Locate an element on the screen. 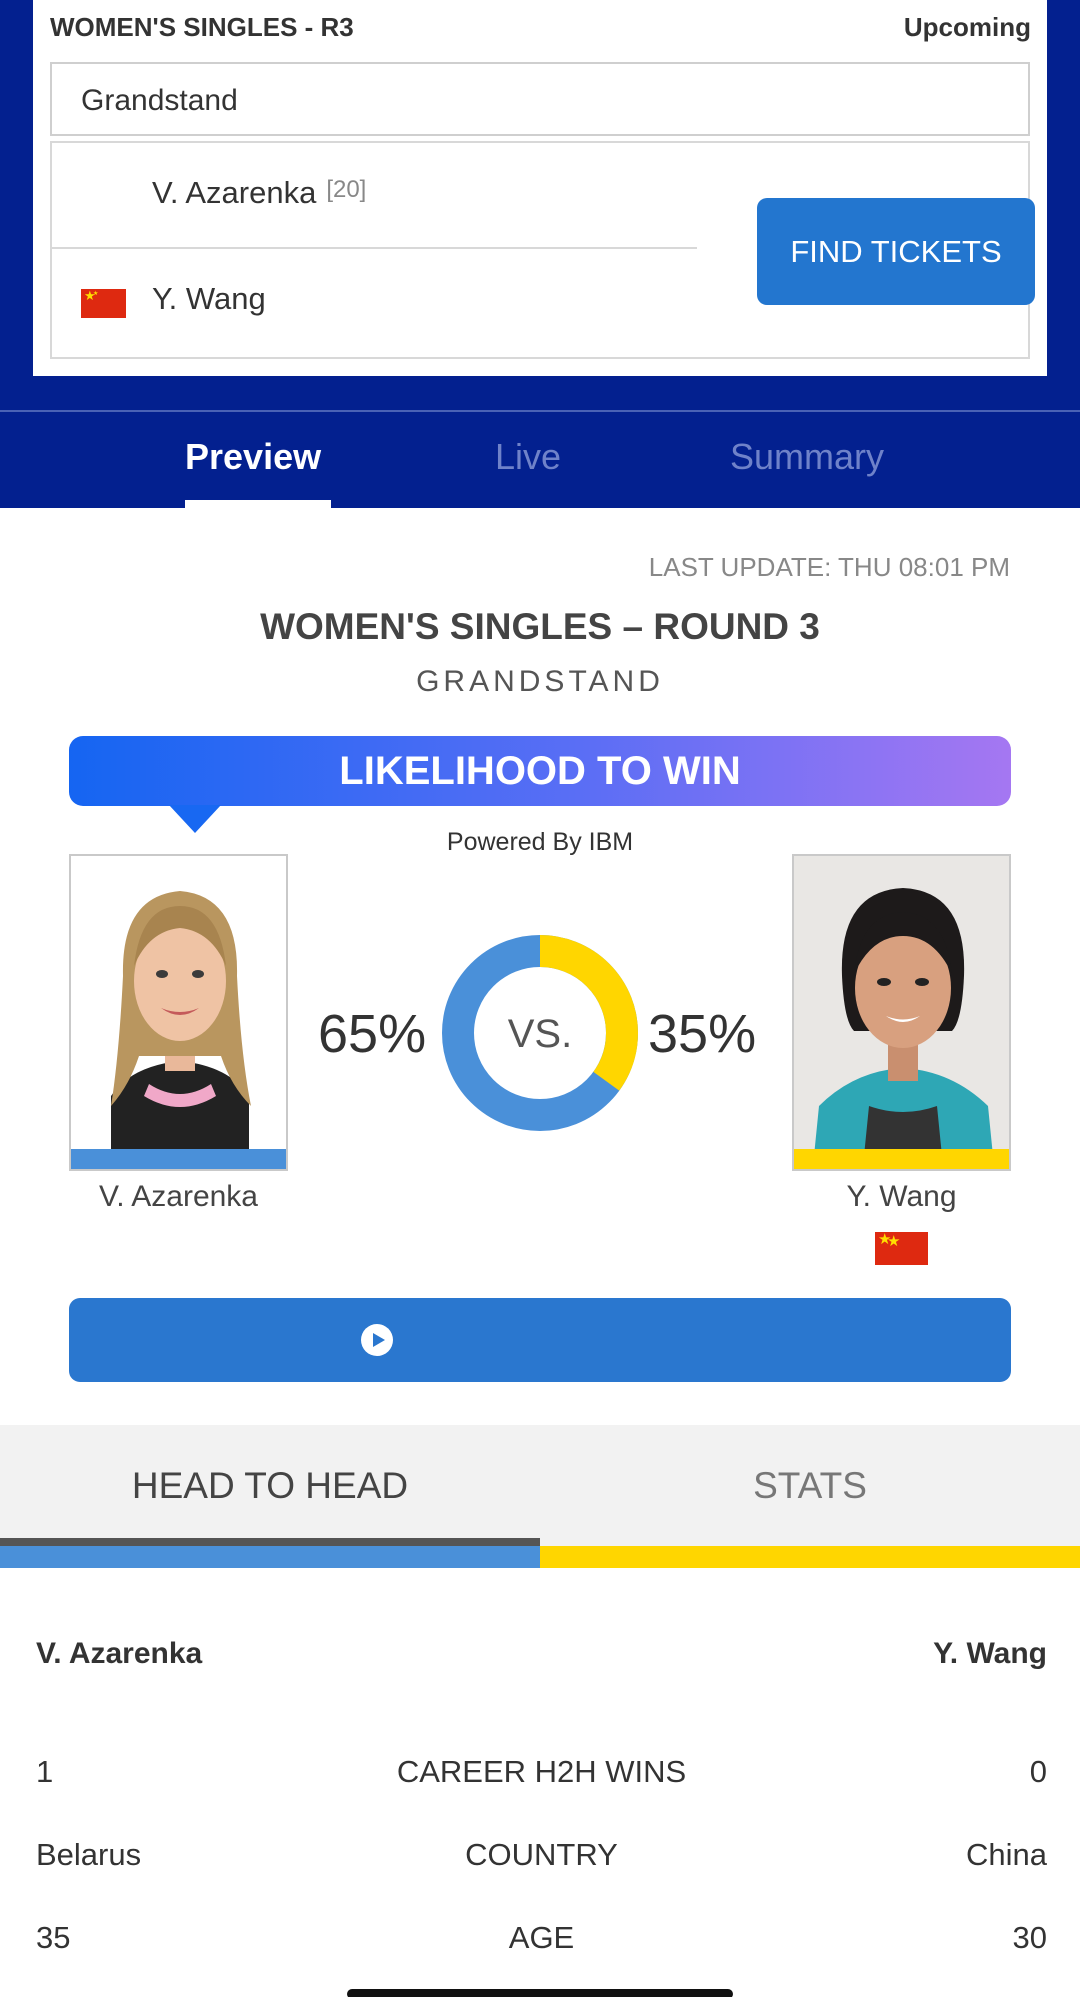 This screenshot has width=1080, height=1997. match-status: Upcoming is located at coordinates (967, 27).